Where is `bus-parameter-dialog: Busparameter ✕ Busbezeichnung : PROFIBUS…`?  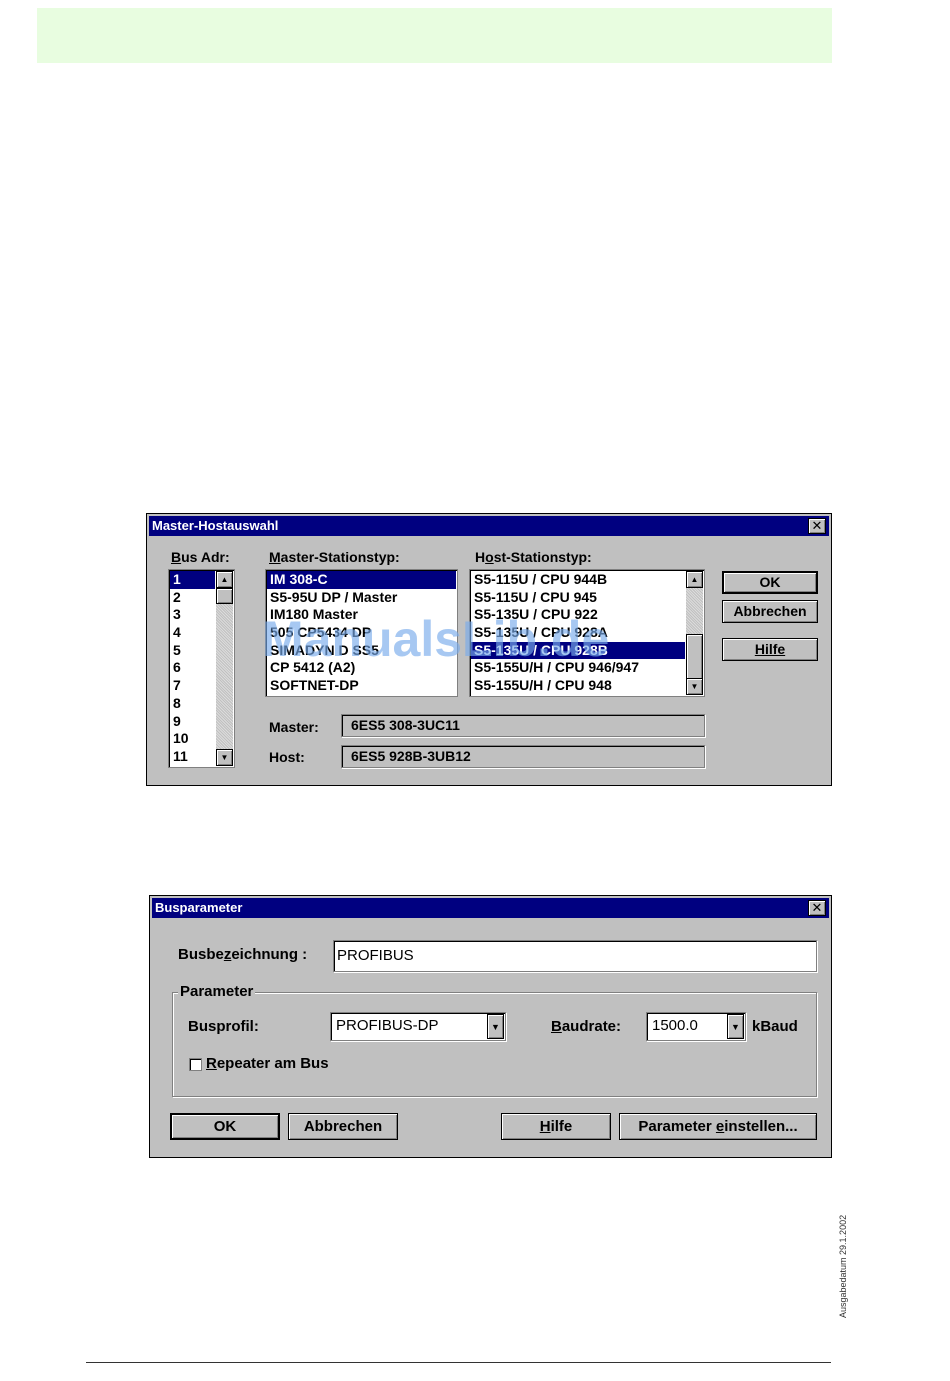
bus-parameter-dialog: Busparameter ✕ Busbezeichnung : PROFIBUS… is located at coordinates (490, 1026).